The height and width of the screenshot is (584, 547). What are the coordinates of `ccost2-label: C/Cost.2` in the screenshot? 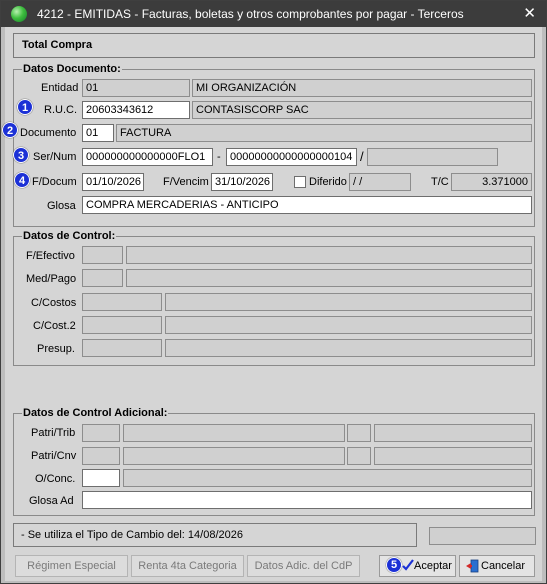 It's located at (54, 326).